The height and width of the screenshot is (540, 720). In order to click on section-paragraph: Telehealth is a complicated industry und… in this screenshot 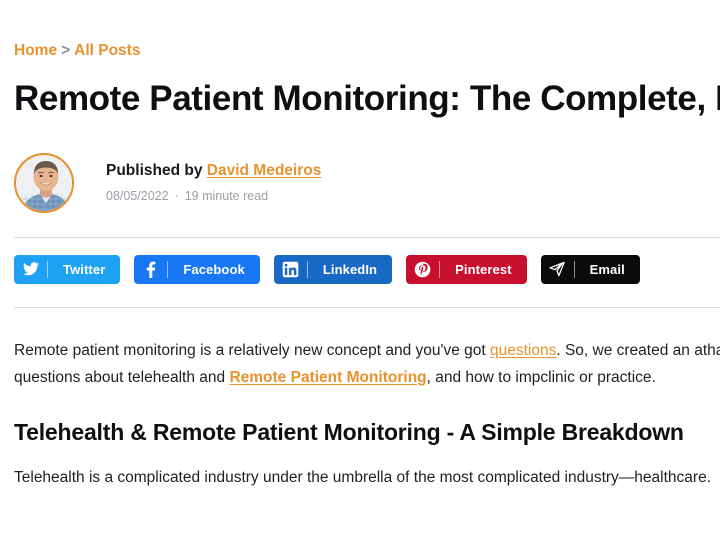, I will do `click(363, 478)`.